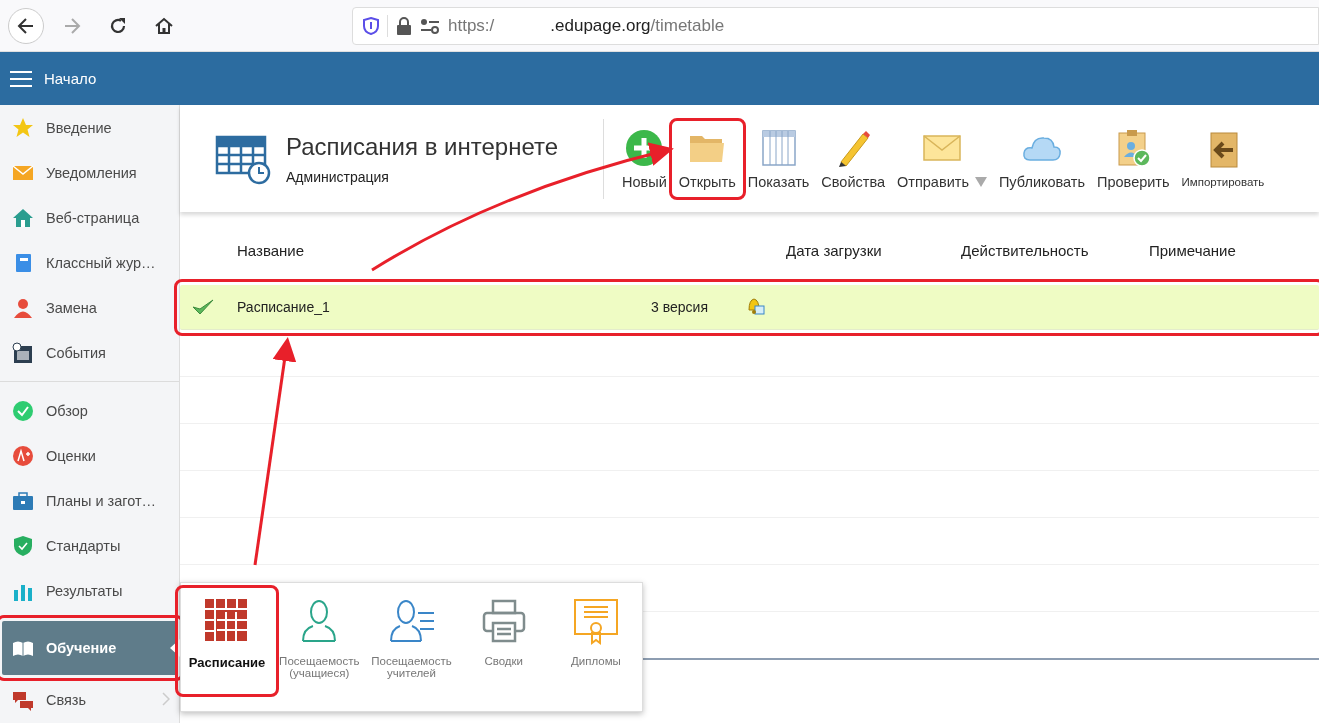 The image size is (1319, 723). I want to click on toolbar-button: Публиковать, so click(1042, 158).